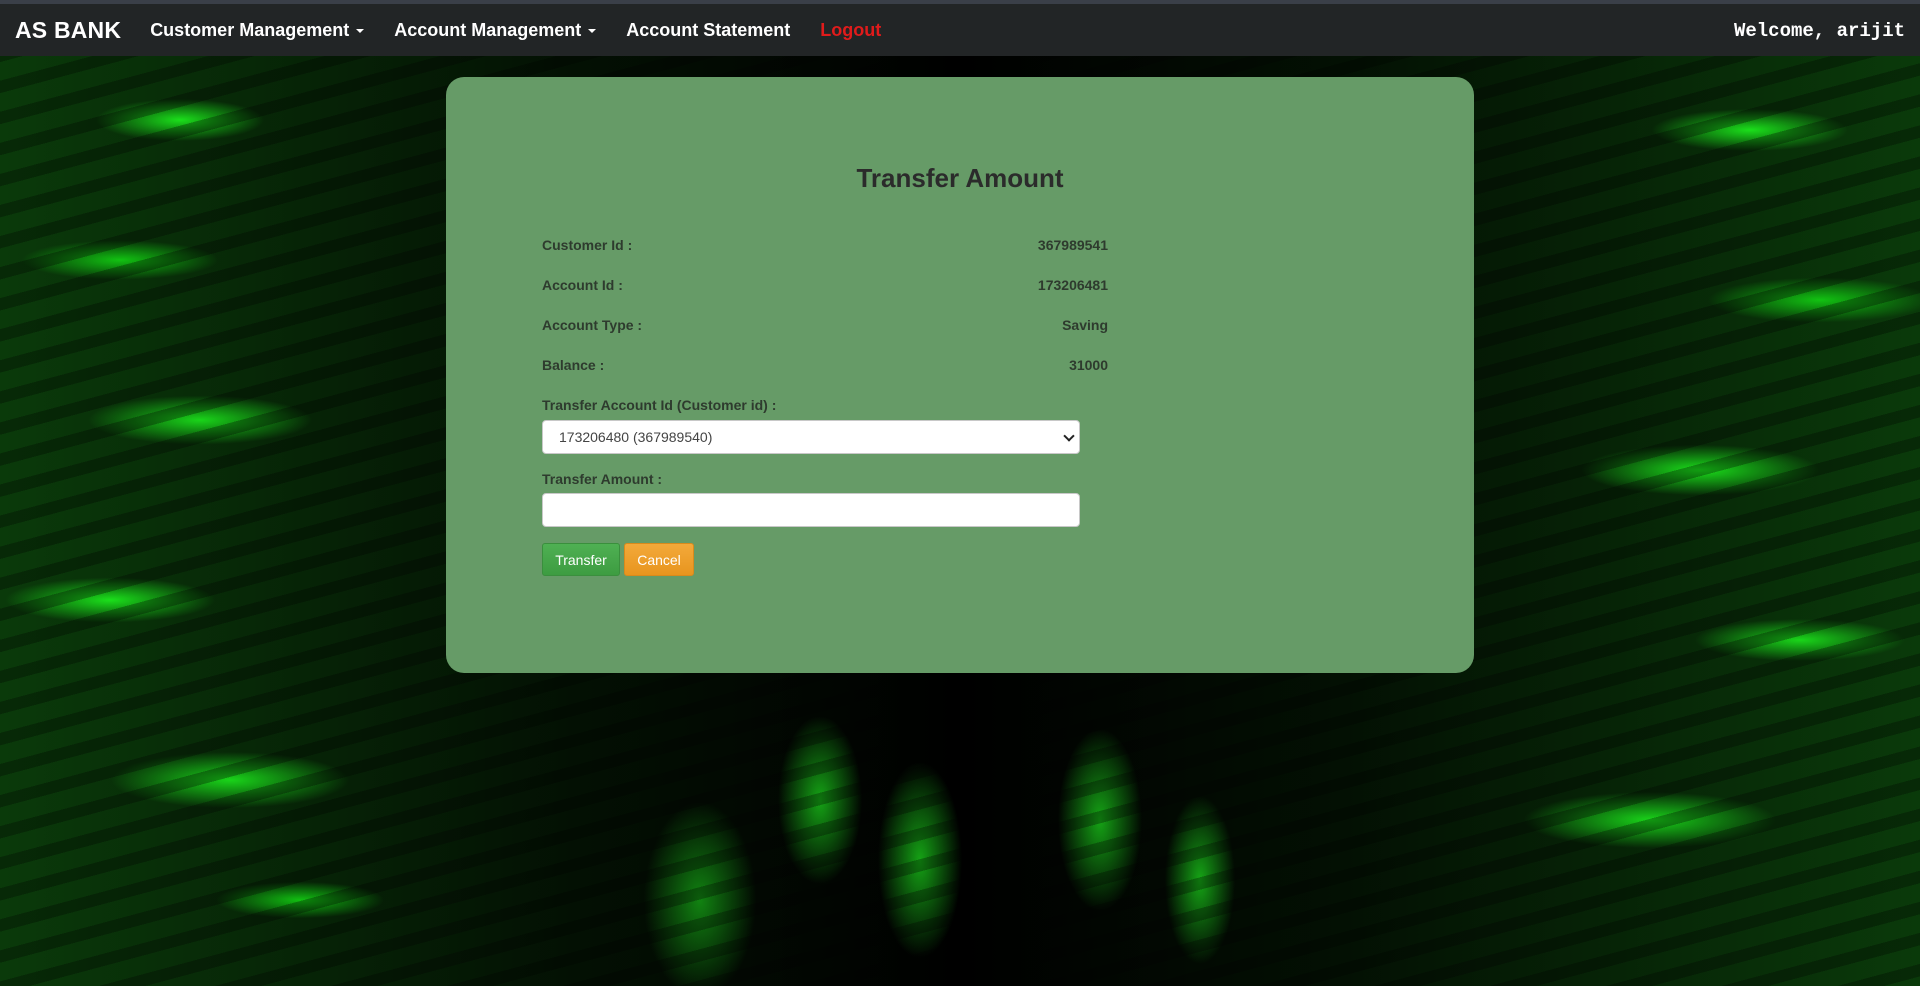 This screenshot has width=1920, height=986. I want to click on customer-id-value: 367989541, so click(1072, 245).